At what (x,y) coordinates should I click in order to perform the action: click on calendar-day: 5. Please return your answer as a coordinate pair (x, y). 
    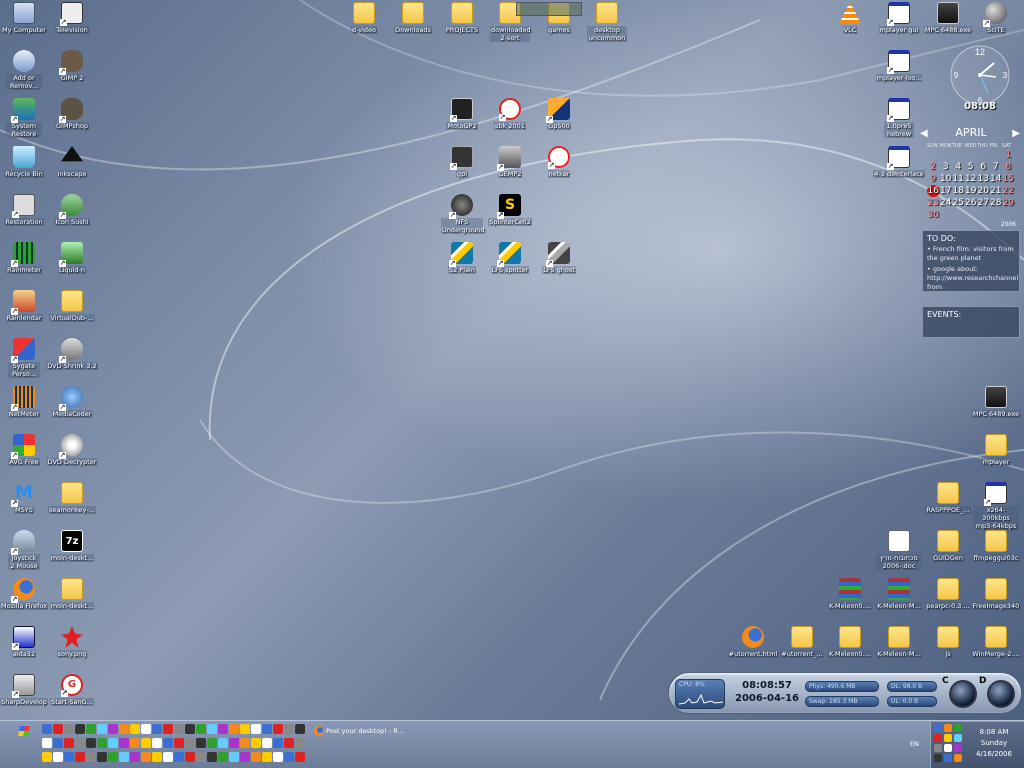
    Looking at the image, I should click on (971, 167).